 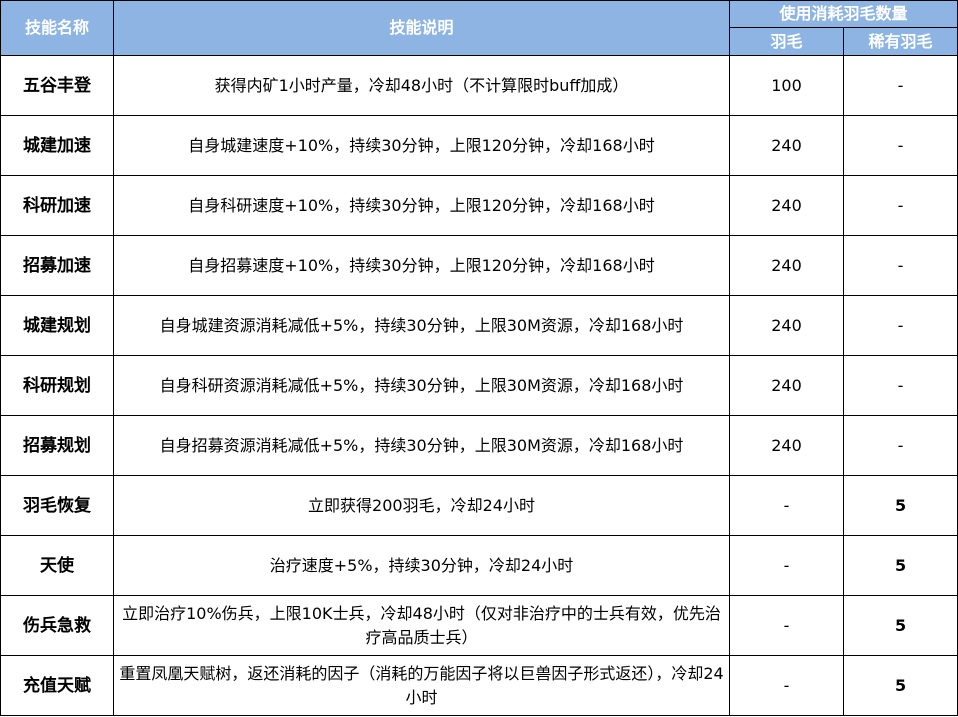 I want to click on skill-name-cell: 城建加速, so click(x=57, y=145).